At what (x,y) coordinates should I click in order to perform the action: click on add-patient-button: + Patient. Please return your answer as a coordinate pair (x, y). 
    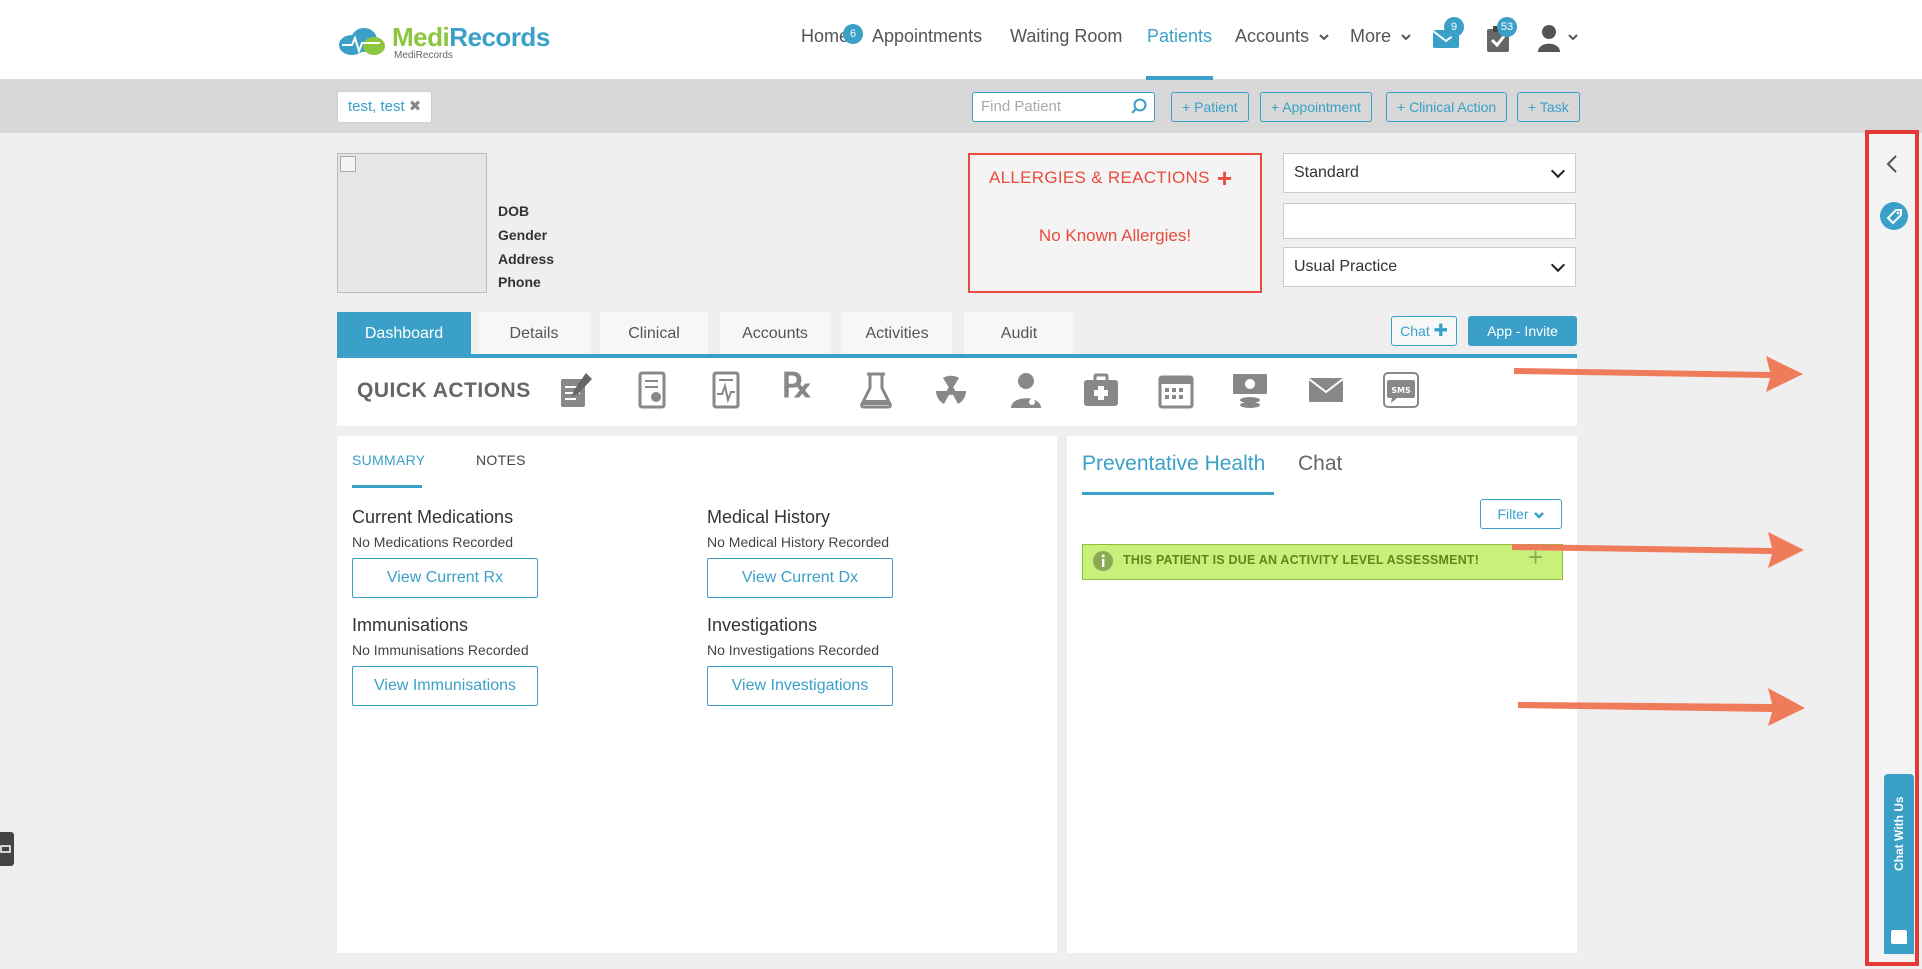
    Looking at the image, I should click on (1210, 107).